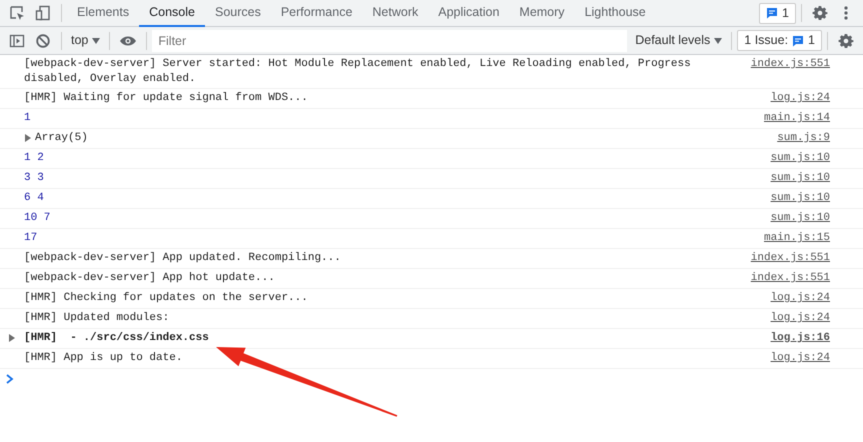  What do you see at coordinates (779, 40) in the screenshot?
I see `issues-button: 1 Issue: 1` at bounding box center [779, 40].